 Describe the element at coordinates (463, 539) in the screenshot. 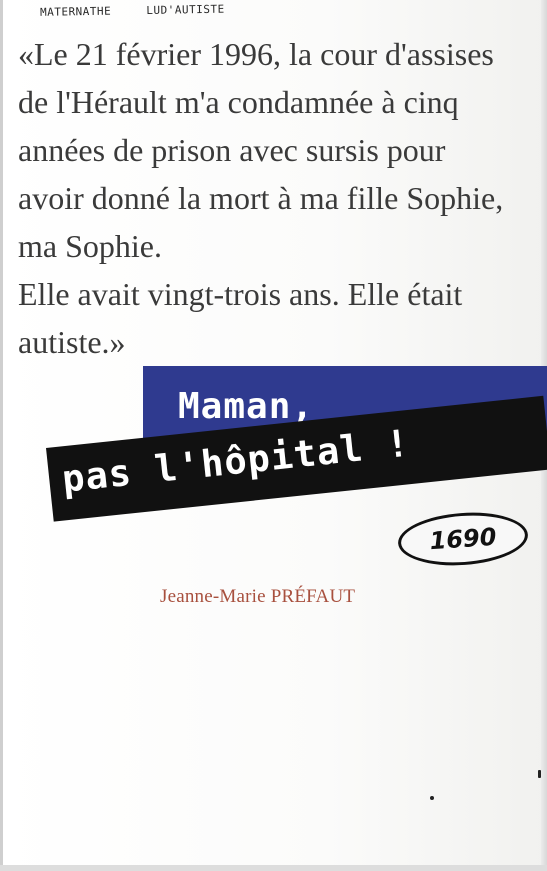

I see `stamp-number: 1690` at that location.